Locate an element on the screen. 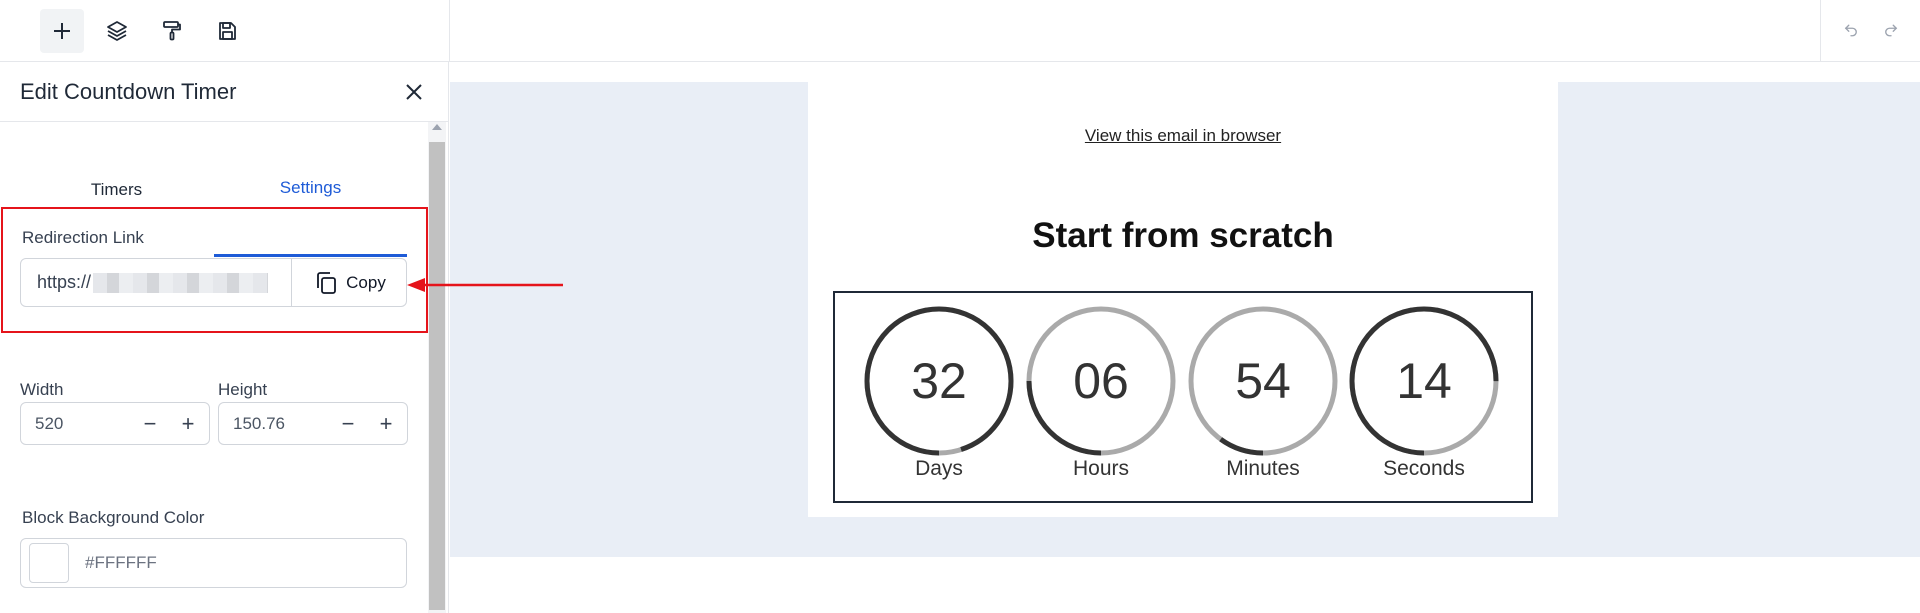 This screenshot has height=613, width=1920. width-value: 520 is located at coordinates (76, 424).